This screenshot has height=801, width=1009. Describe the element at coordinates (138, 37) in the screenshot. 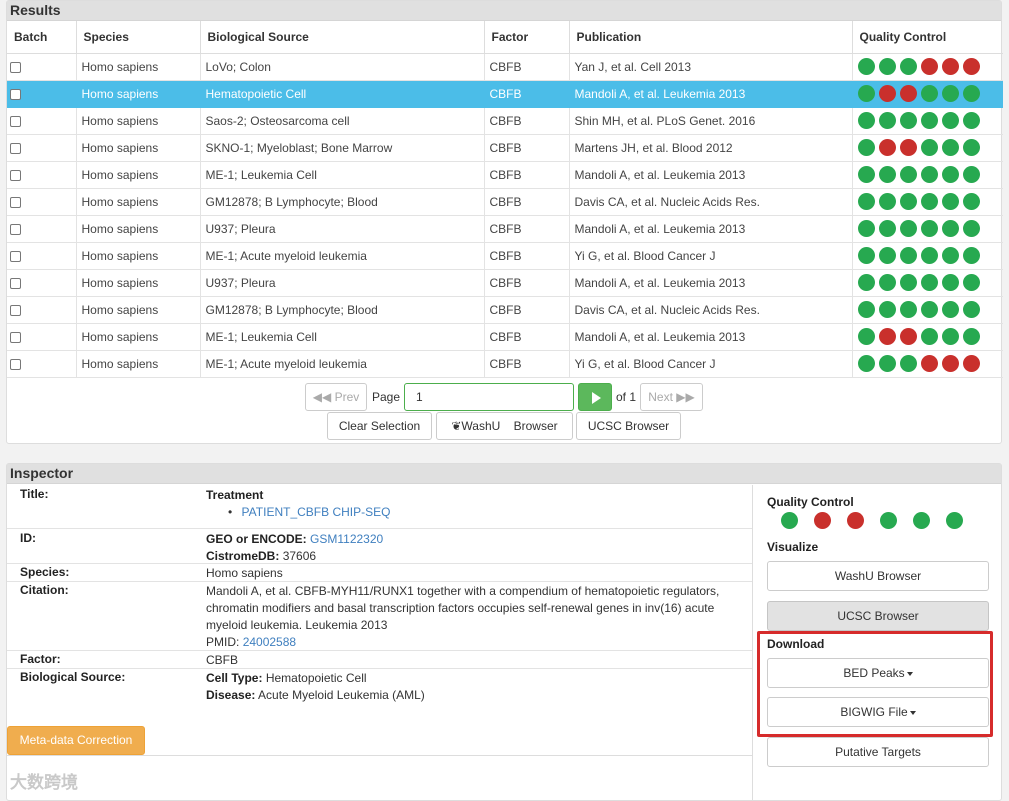

I see `col-species: Species` at that location.